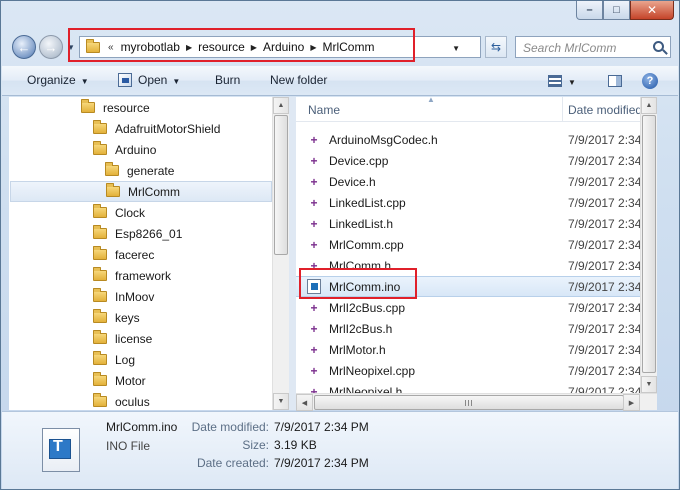  What do you see at coordinates (476, 160) in the screenshot?
I see `file-row: + Device.cpp 7/9/2017 2:34 PM` at bounding box center [476, 160].